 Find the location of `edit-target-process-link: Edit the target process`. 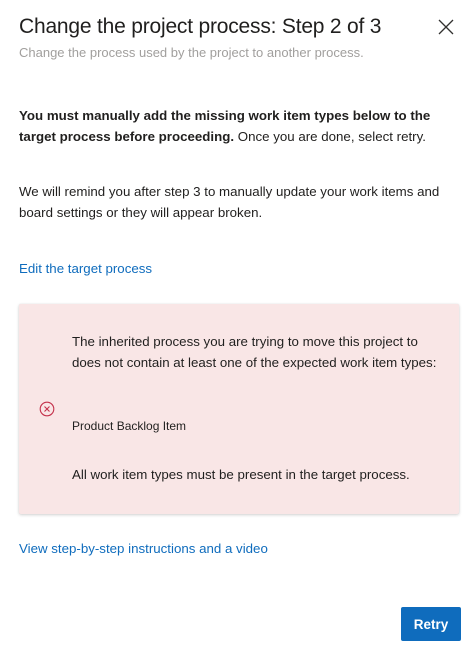

edit-target-process-link: Edit the target process is located at coordinates (85, 268).